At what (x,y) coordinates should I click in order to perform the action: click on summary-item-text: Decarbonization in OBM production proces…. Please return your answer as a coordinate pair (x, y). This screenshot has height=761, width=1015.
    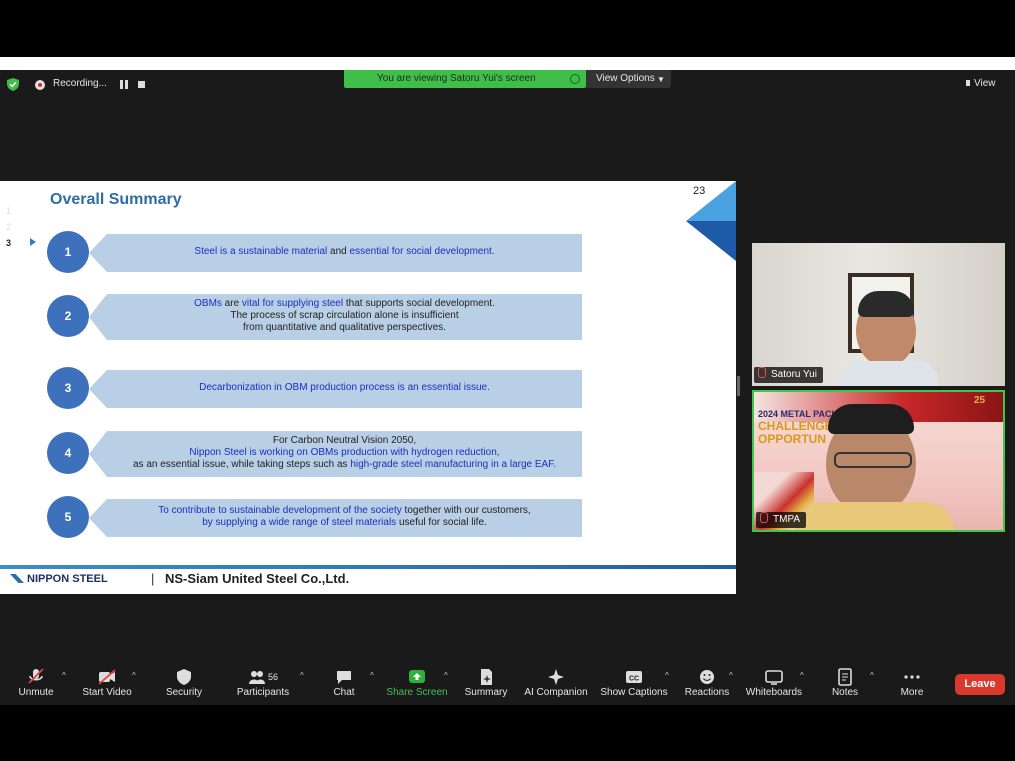
    Looking at the image, I should click on (344, 388).